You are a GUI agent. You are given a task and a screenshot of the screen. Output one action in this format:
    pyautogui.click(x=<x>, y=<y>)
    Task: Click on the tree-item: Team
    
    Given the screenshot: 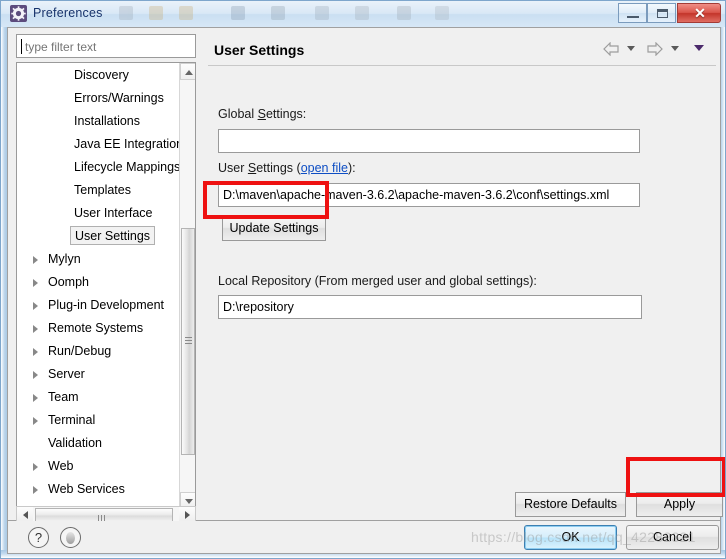 What is the action you would take?
    pyautogui.click(x=98, y=397)
    